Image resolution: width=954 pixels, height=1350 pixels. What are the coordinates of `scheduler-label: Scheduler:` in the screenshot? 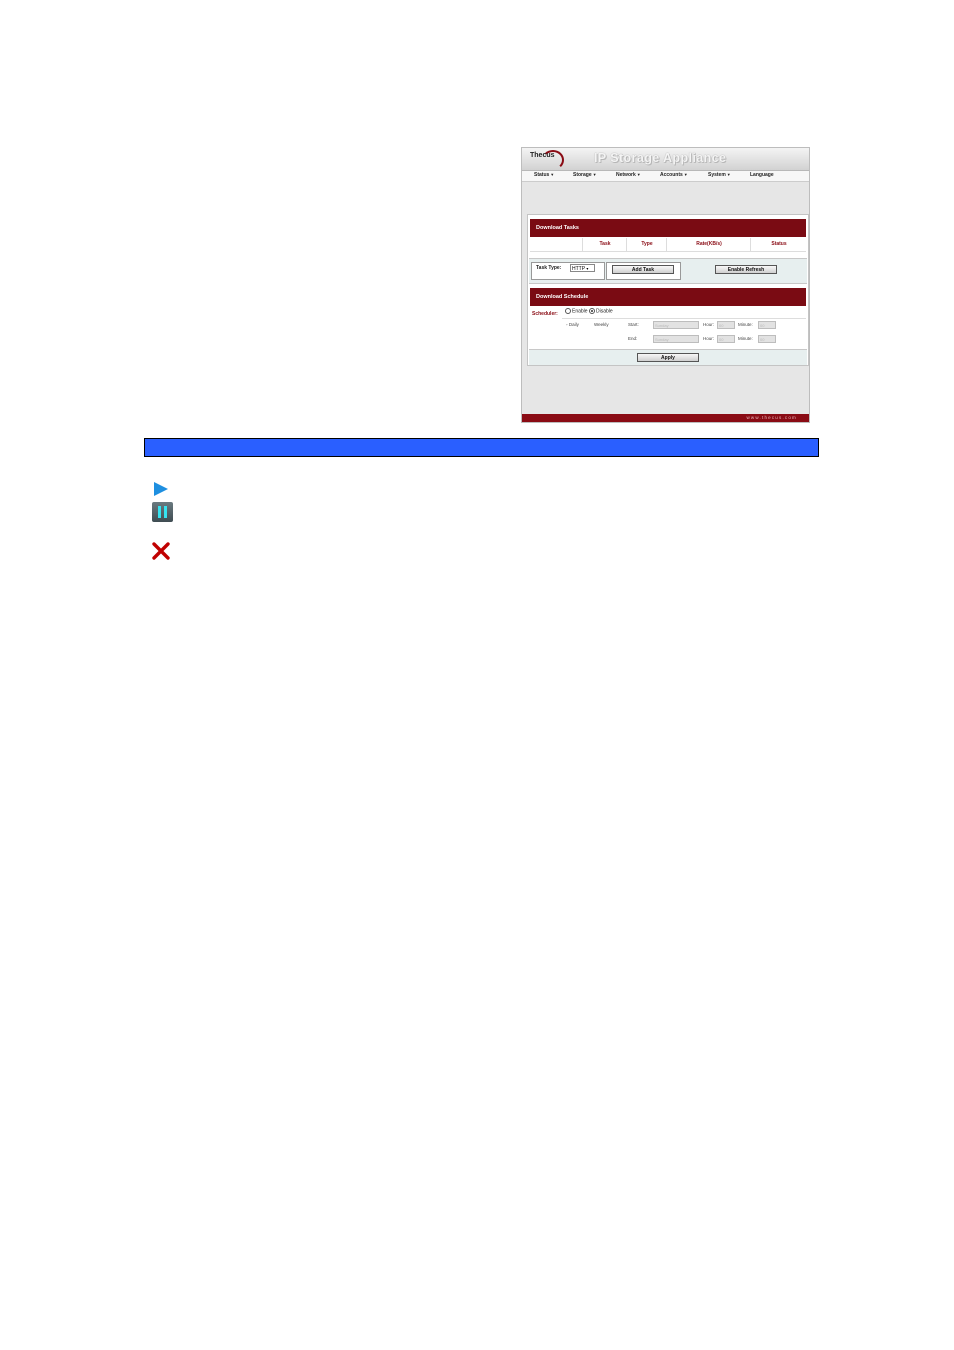 It's located at (545, 314).